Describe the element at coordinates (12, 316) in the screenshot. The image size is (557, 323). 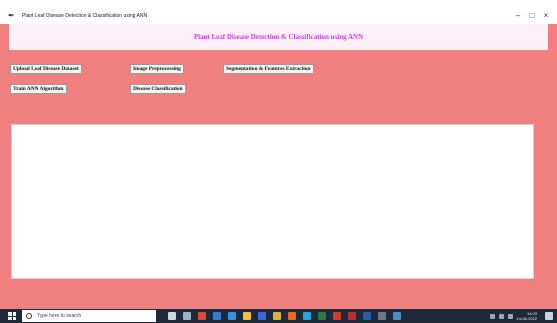
I see `windows-start-icon` at that location.